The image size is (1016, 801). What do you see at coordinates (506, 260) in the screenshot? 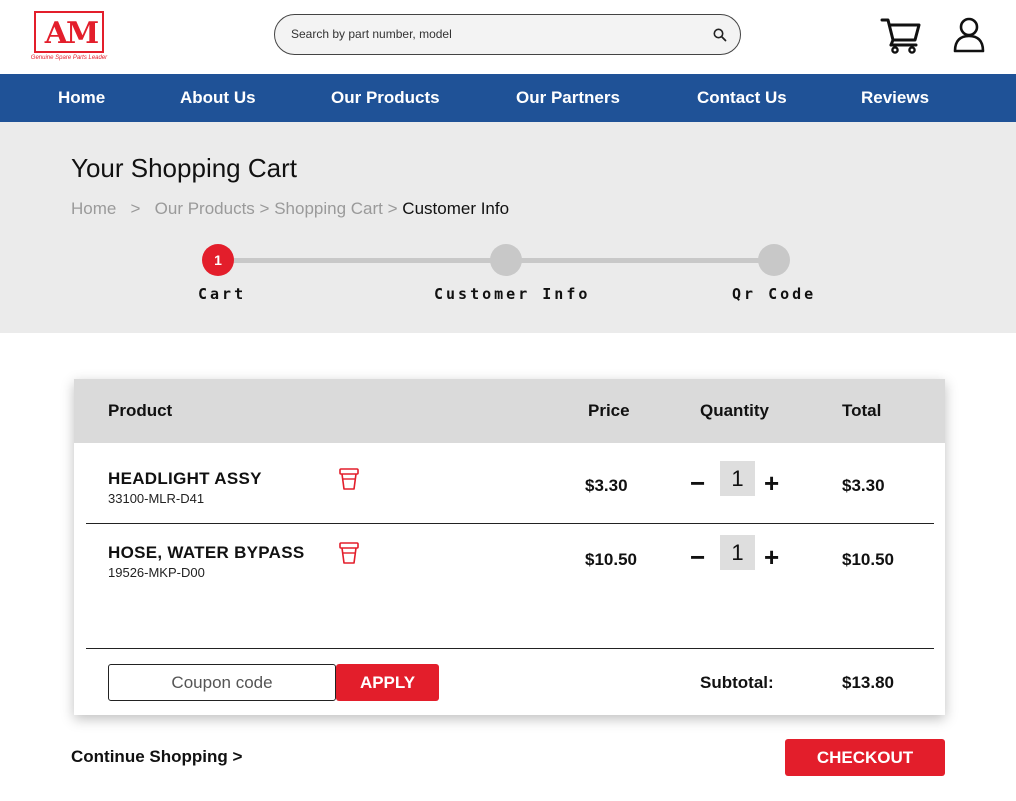
I see `step-dot-customer-info` at bounding box center [506, 260].